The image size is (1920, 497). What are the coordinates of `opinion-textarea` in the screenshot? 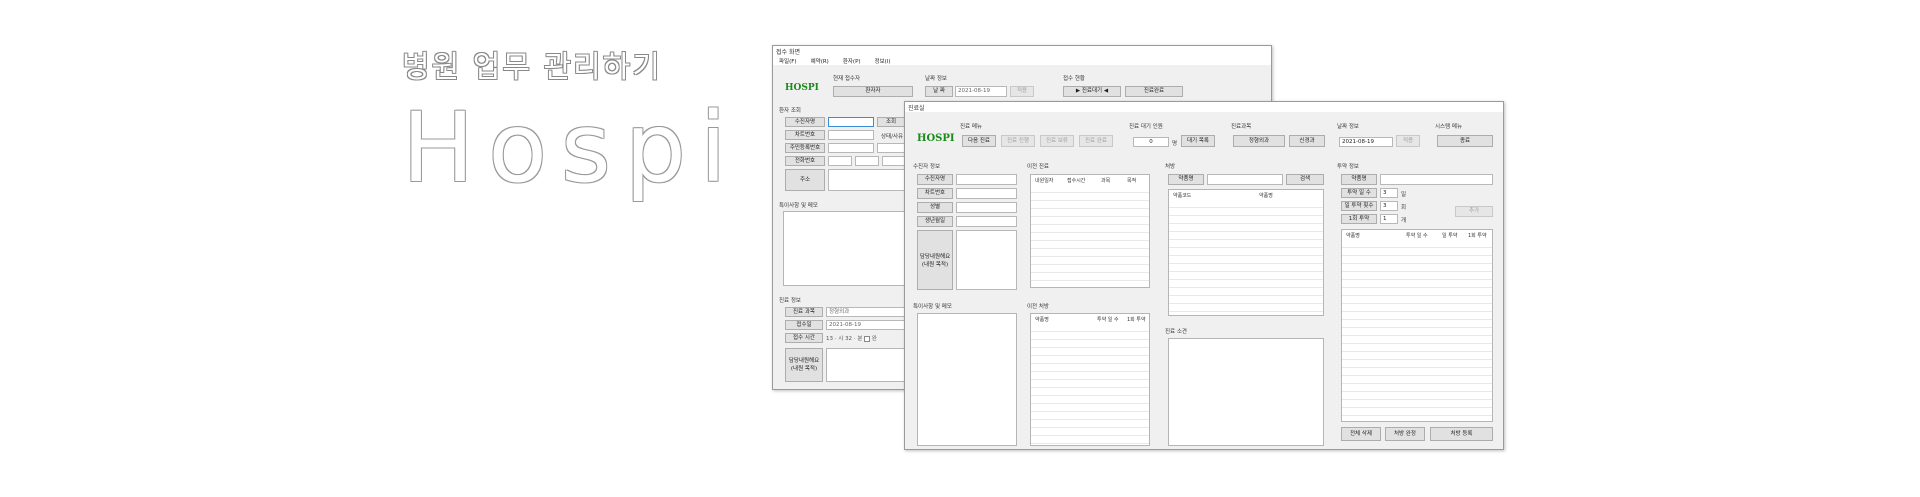 It's located at (1246, 392).